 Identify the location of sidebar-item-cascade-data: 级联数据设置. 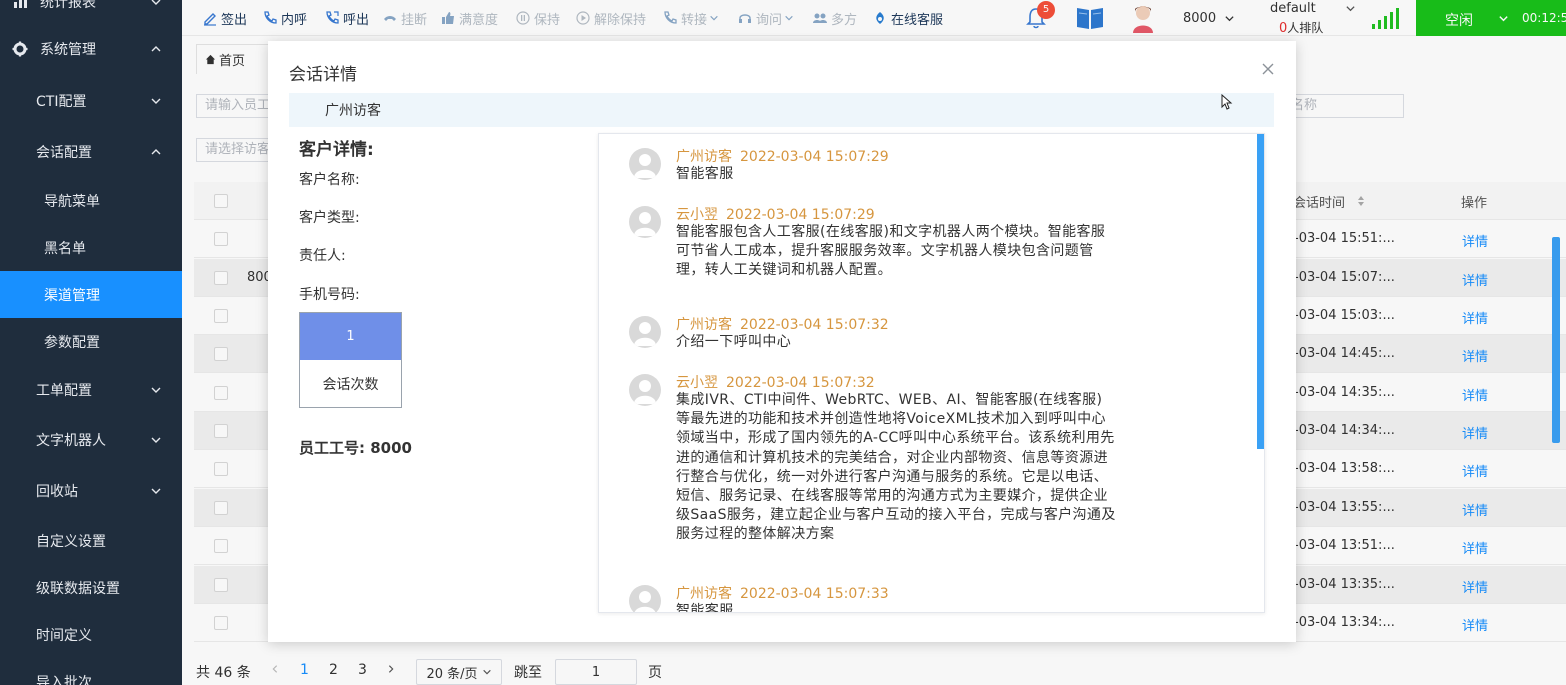
(91, 587).